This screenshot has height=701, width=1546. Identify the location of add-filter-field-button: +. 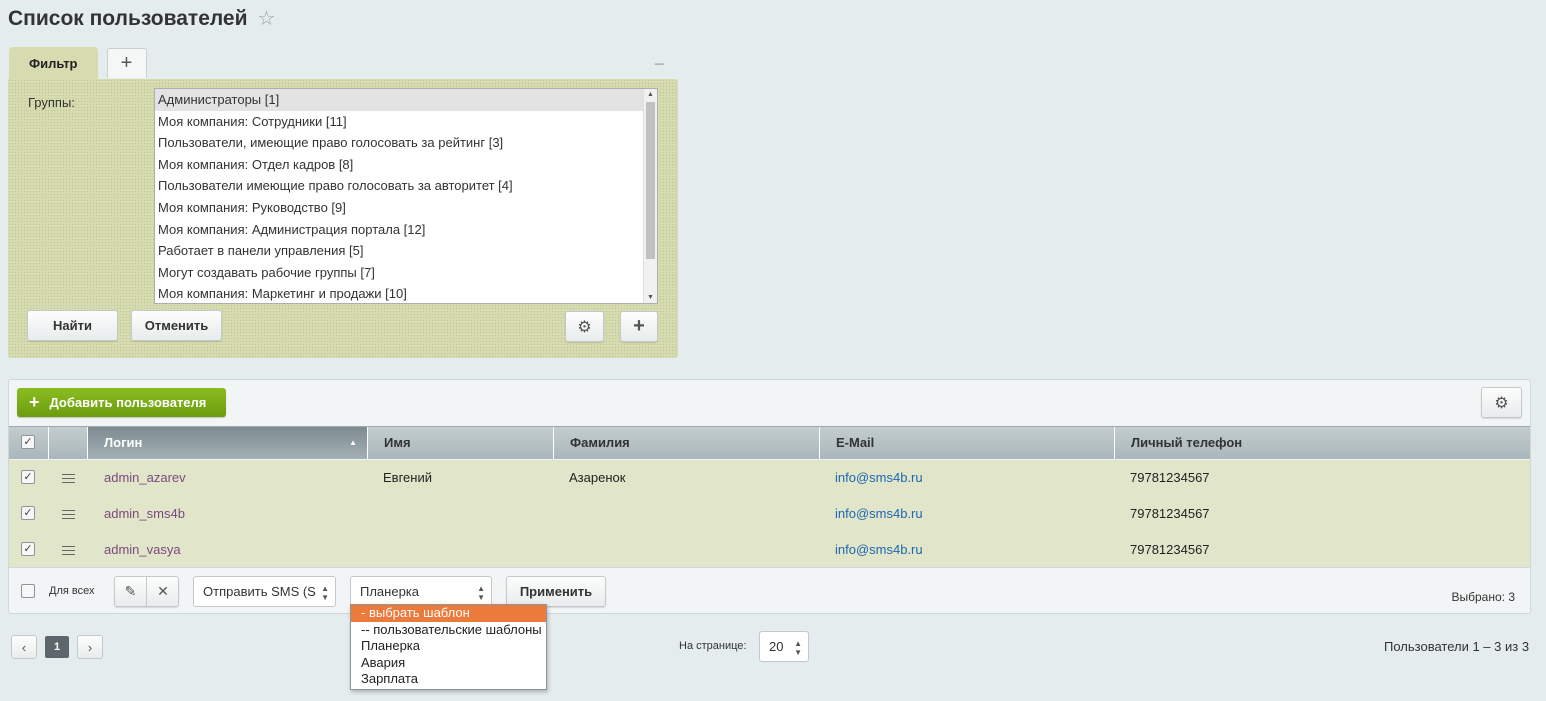
(639, 326).